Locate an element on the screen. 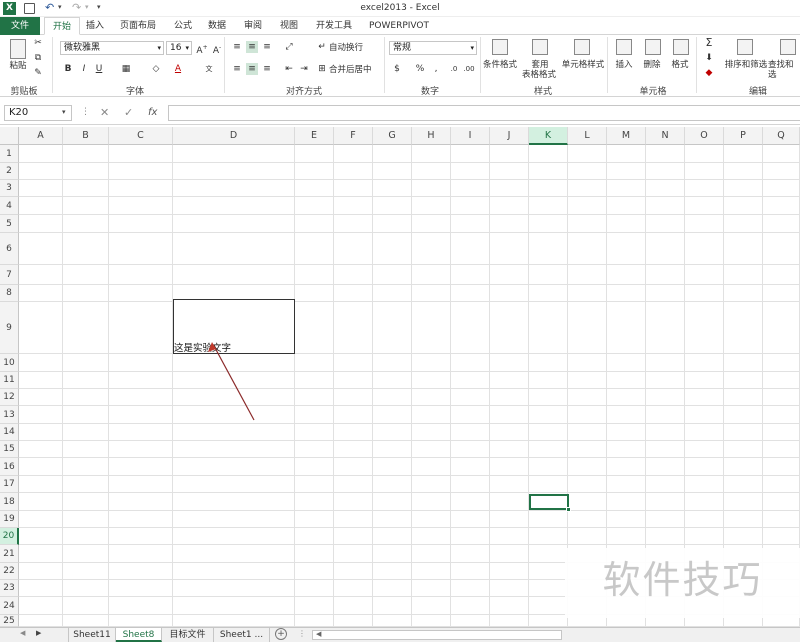  row-header-21: 21 is located at coordinates (9, 554).